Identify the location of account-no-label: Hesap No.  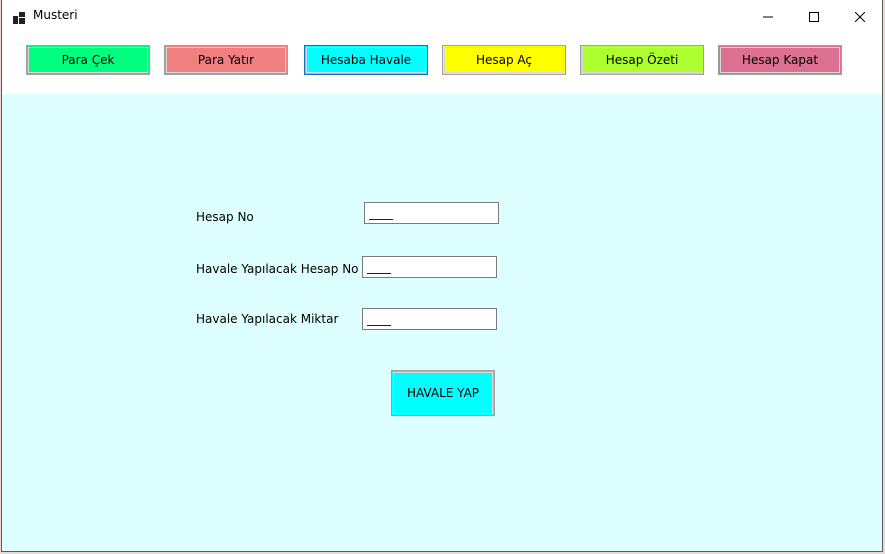
(225, 217).